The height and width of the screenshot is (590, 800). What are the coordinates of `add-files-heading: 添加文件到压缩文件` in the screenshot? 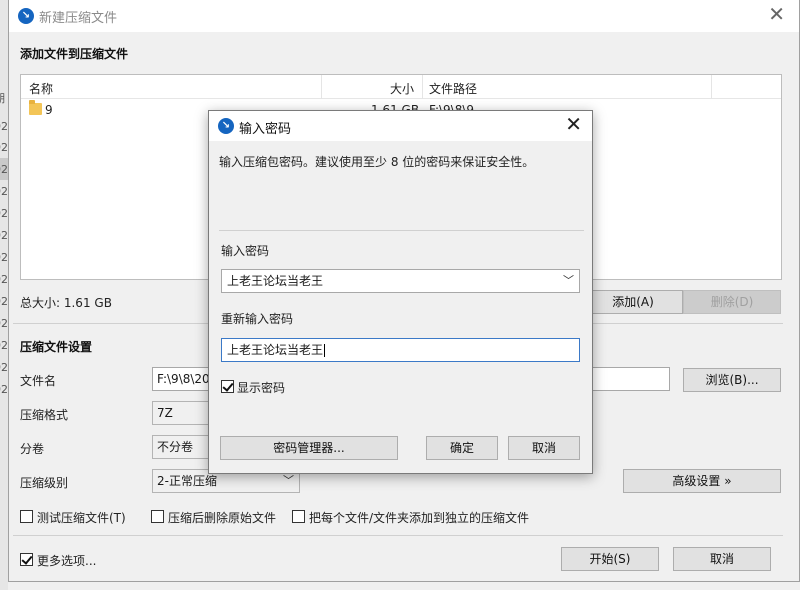 It's located at (74, 54).